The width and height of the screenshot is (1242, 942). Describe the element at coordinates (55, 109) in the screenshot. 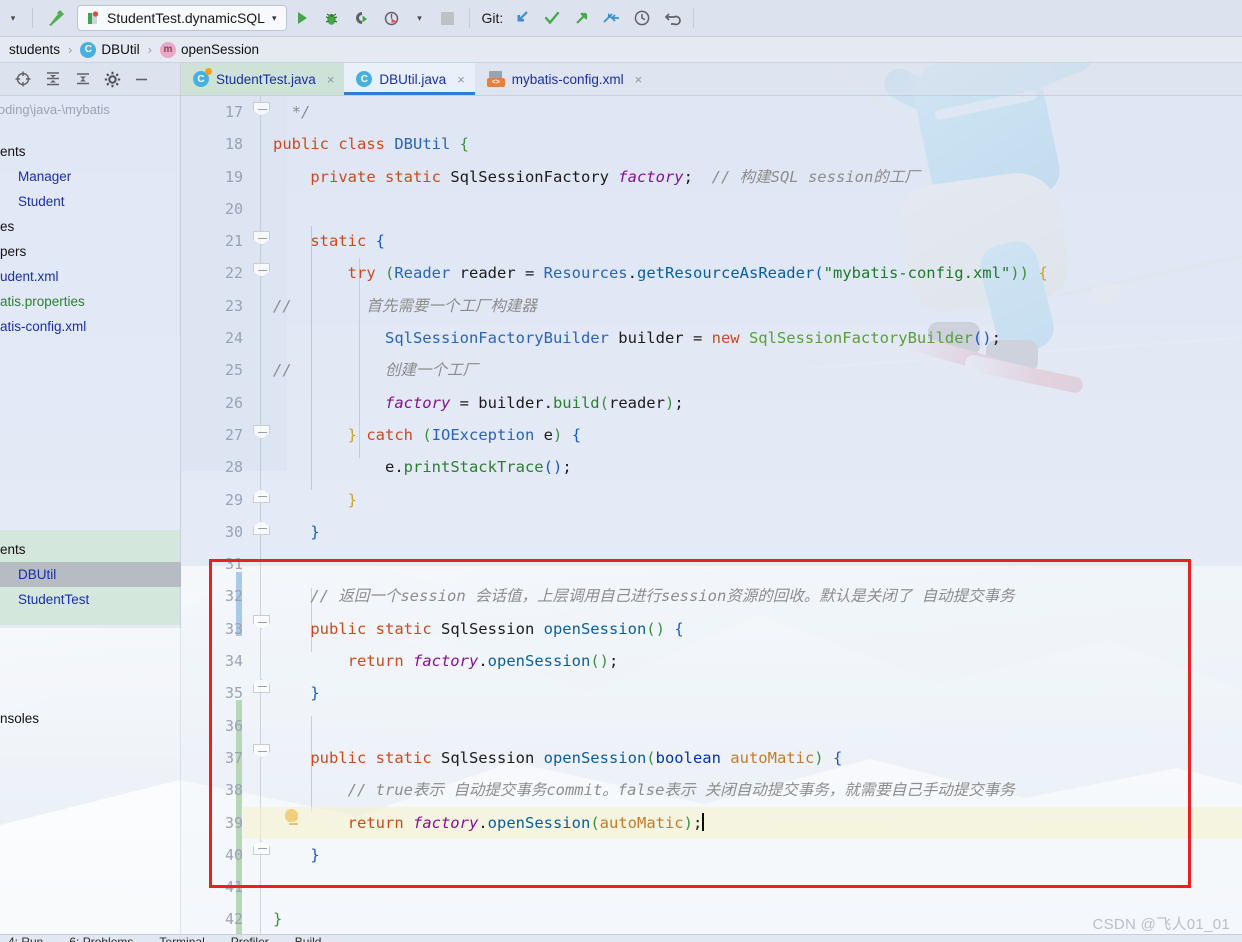

I see `project-path-label: b_Coding\java-\mybatis` at that location.